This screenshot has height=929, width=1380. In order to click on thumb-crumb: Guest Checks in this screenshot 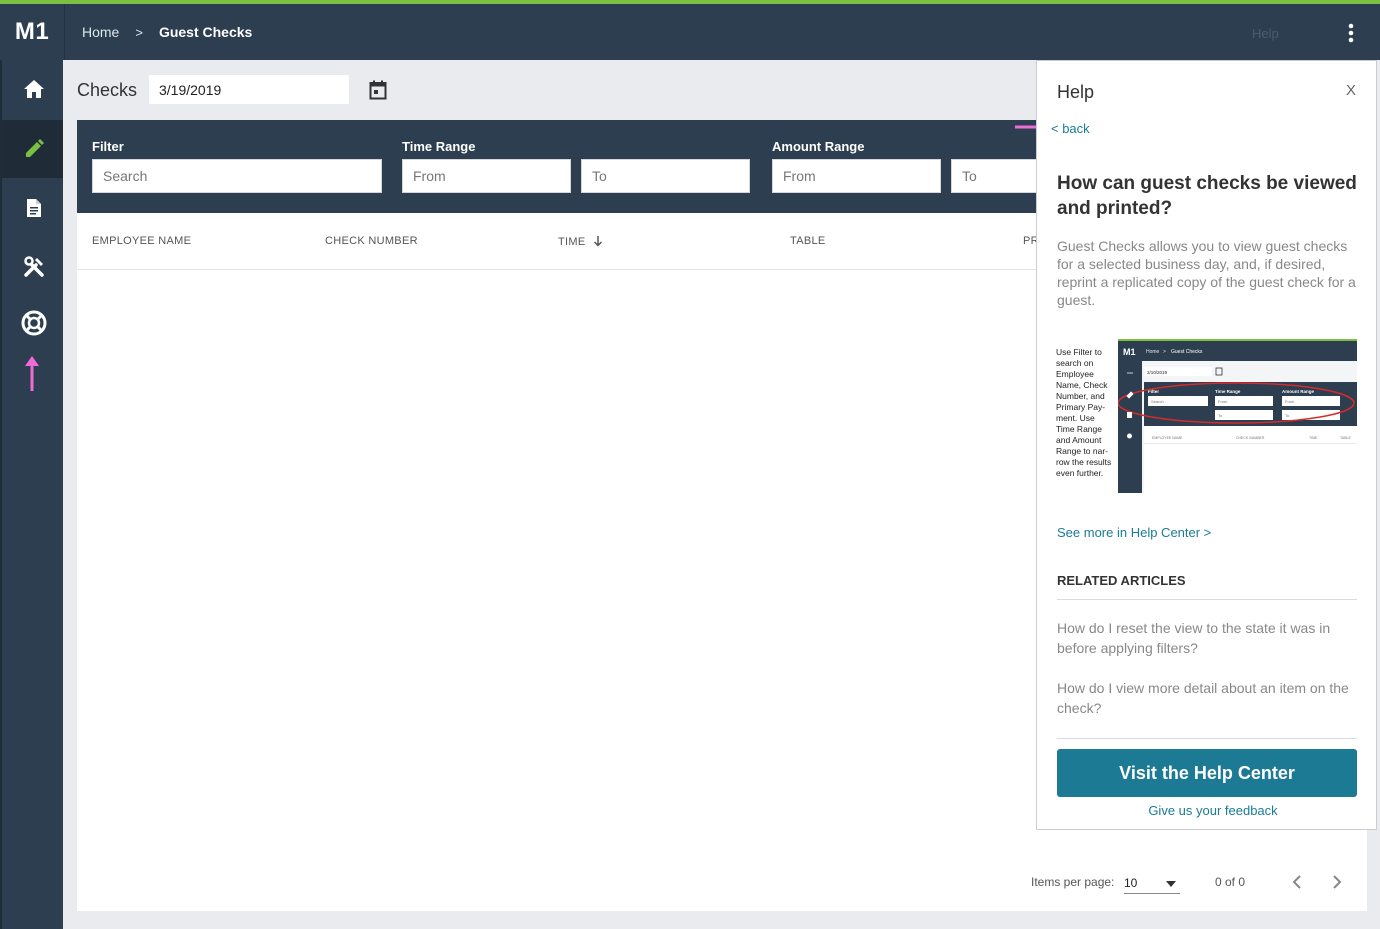, I will do `click(1187, 352)`.